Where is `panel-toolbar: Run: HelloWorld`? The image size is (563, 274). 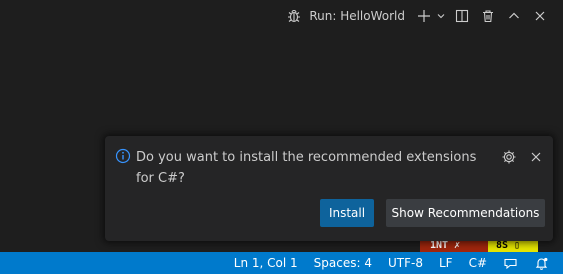
panel-toolbar: Run: HelloWorld is located at coordinates (423, 16).